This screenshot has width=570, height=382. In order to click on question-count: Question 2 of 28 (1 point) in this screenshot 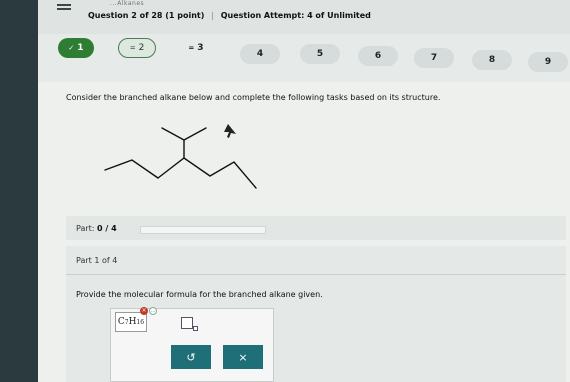, I will do `click(146, 15)`.